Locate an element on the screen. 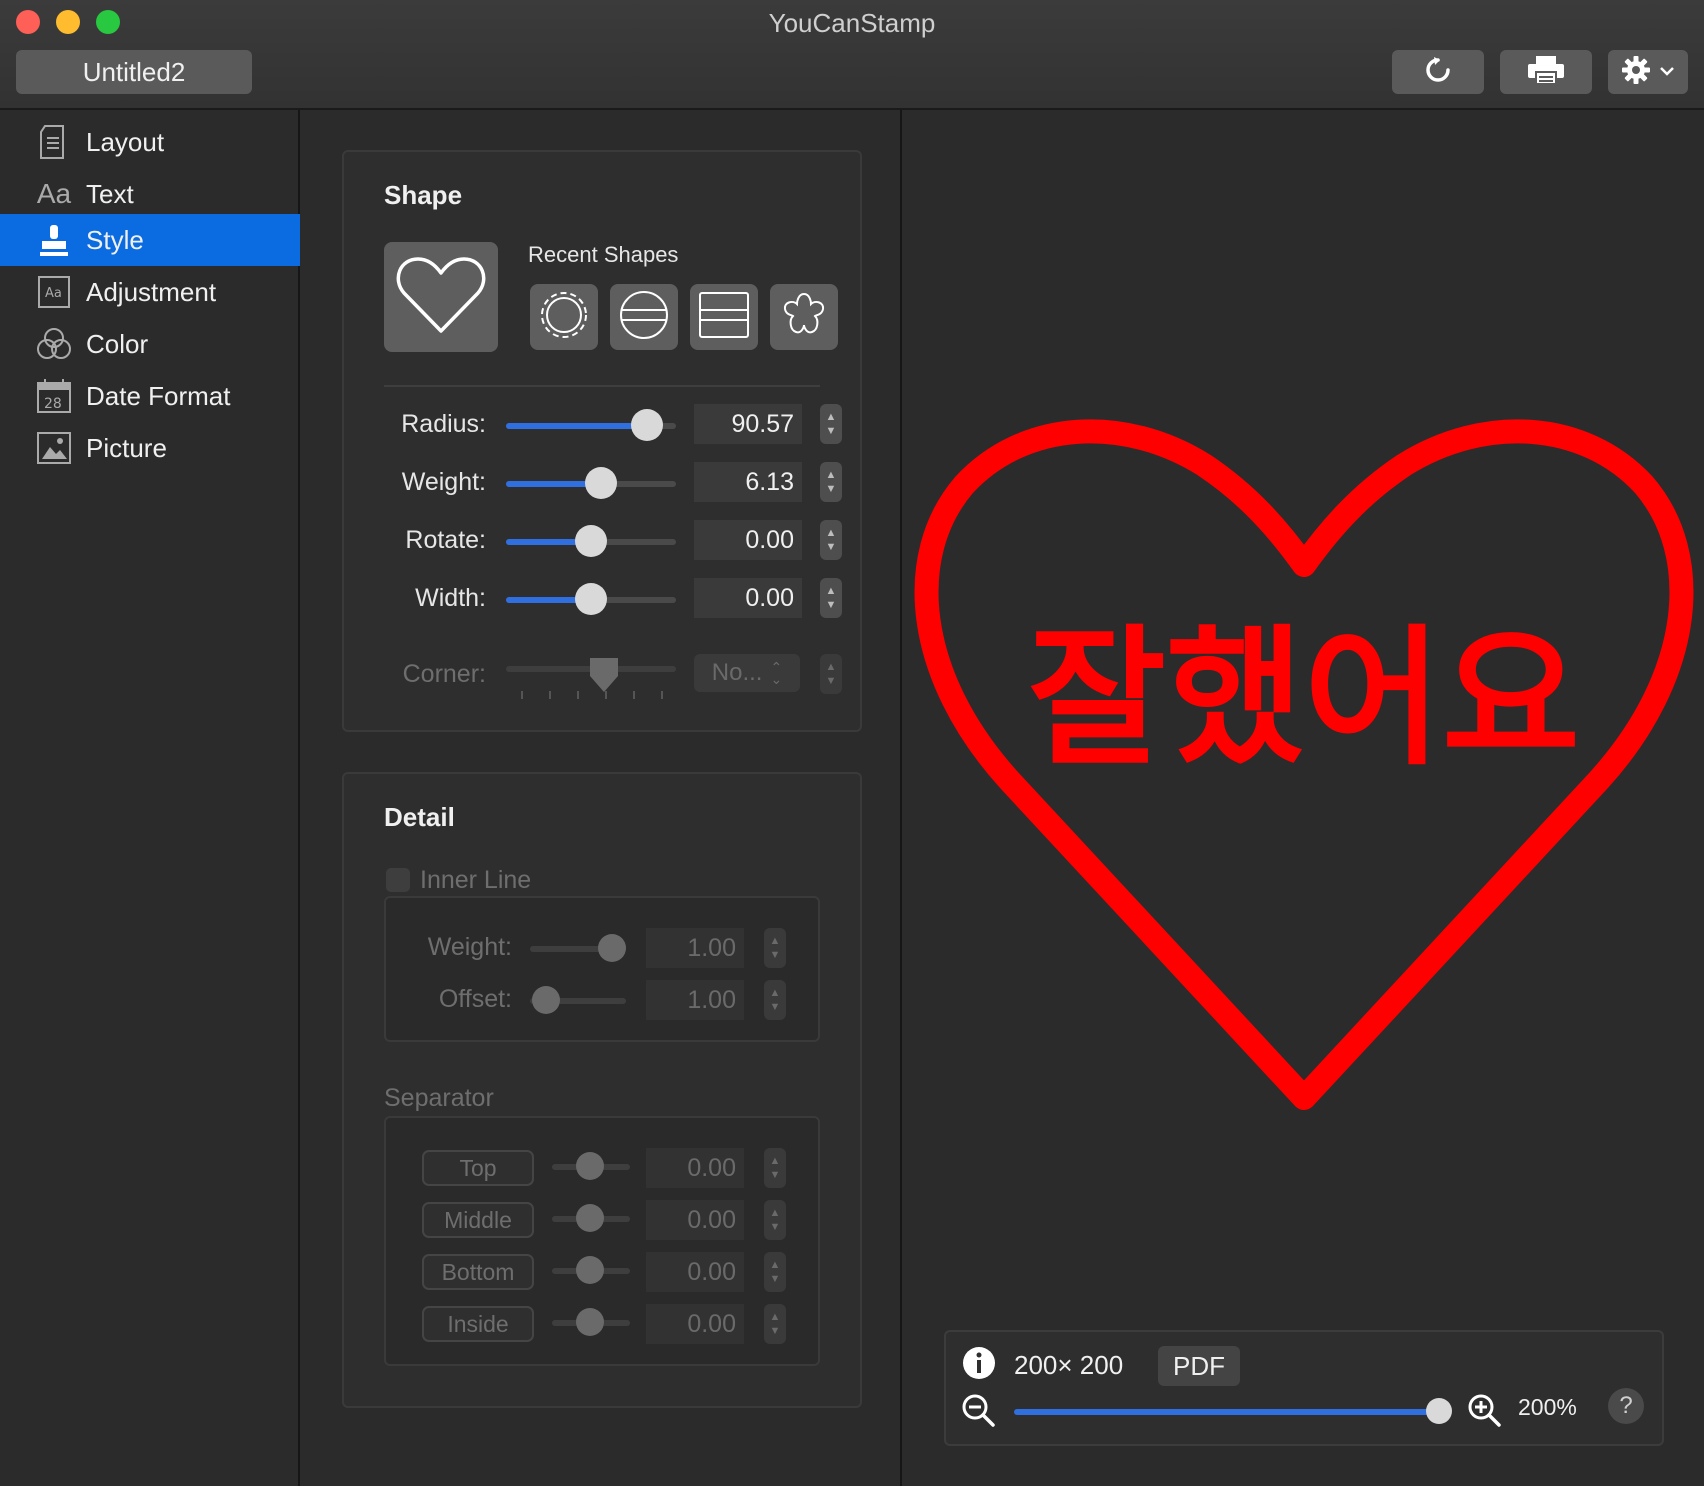 The height and width of the screenshot is (1486, 1704). calendar-day: 28 is located at coordinates (53, 404).